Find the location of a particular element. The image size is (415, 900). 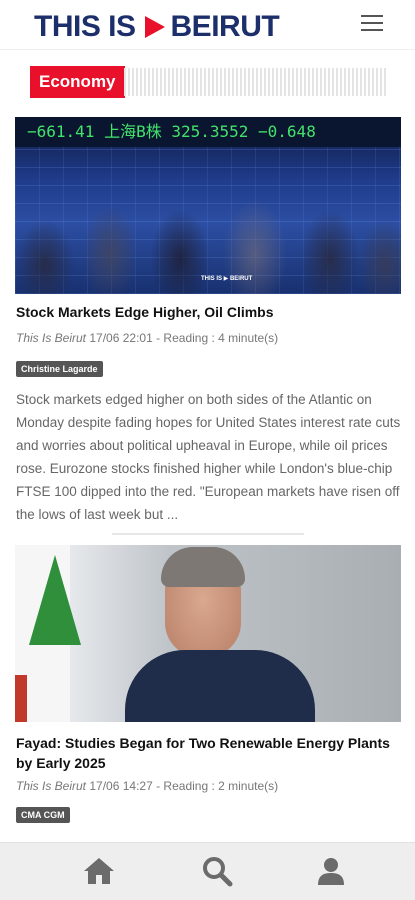

image-watermark: THIS IS ▶ BEIRUT is located at coordinates (227, 279).